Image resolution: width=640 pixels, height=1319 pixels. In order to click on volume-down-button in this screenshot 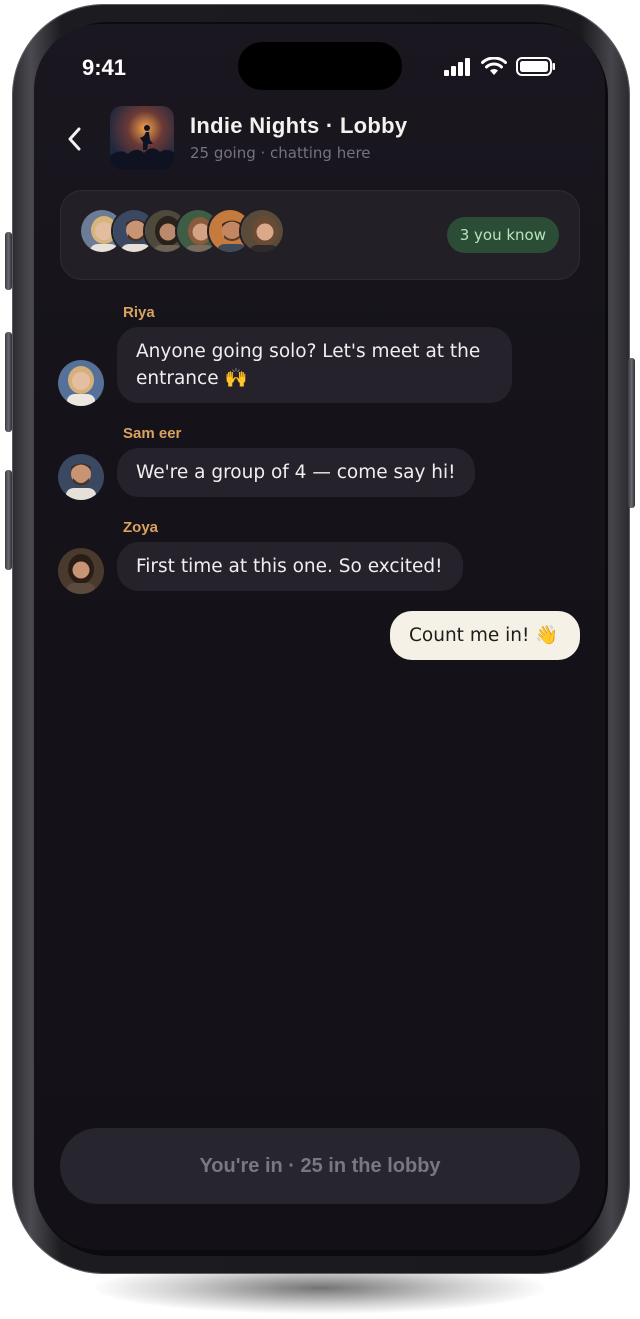, I will do `click(8, 520)`.